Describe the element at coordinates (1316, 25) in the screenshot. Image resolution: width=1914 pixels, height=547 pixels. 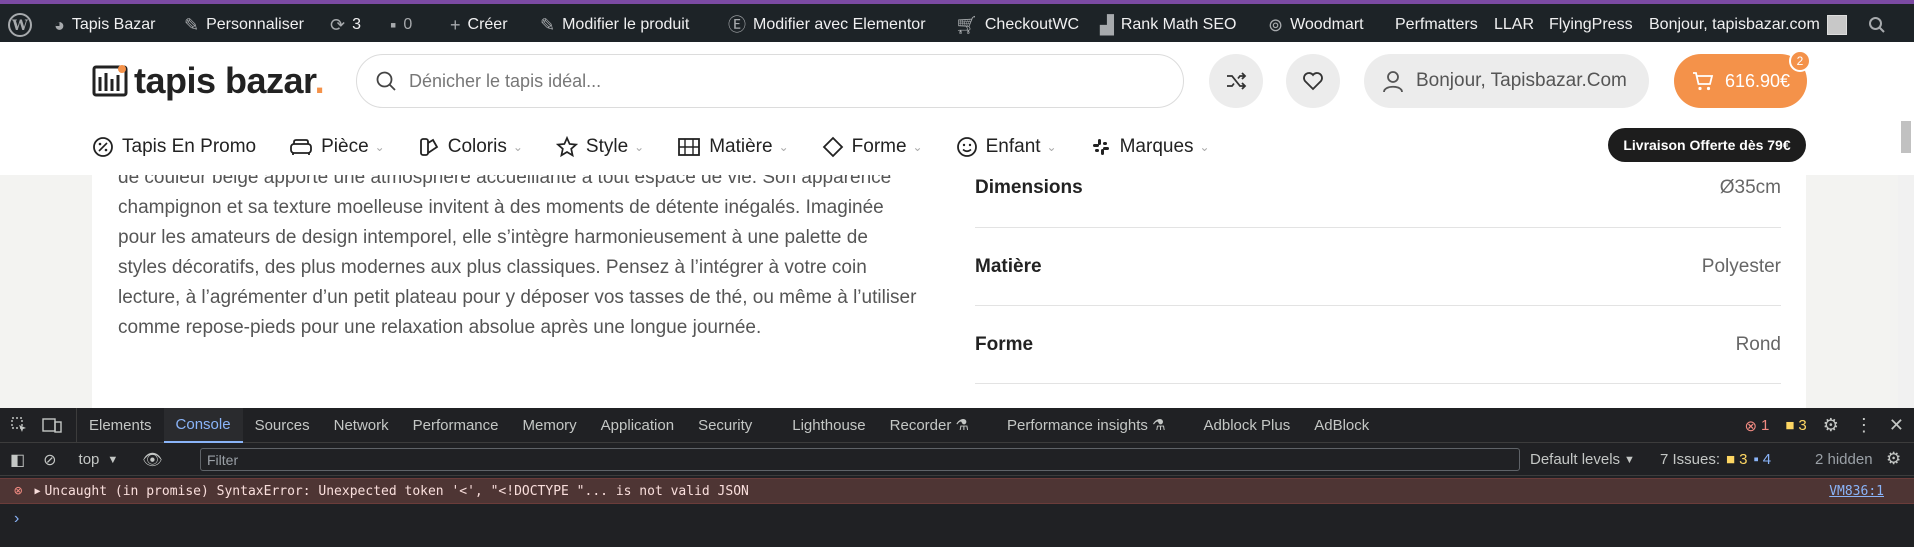
I see `admin-woodmart: ⊚ Woodmart` at that location.